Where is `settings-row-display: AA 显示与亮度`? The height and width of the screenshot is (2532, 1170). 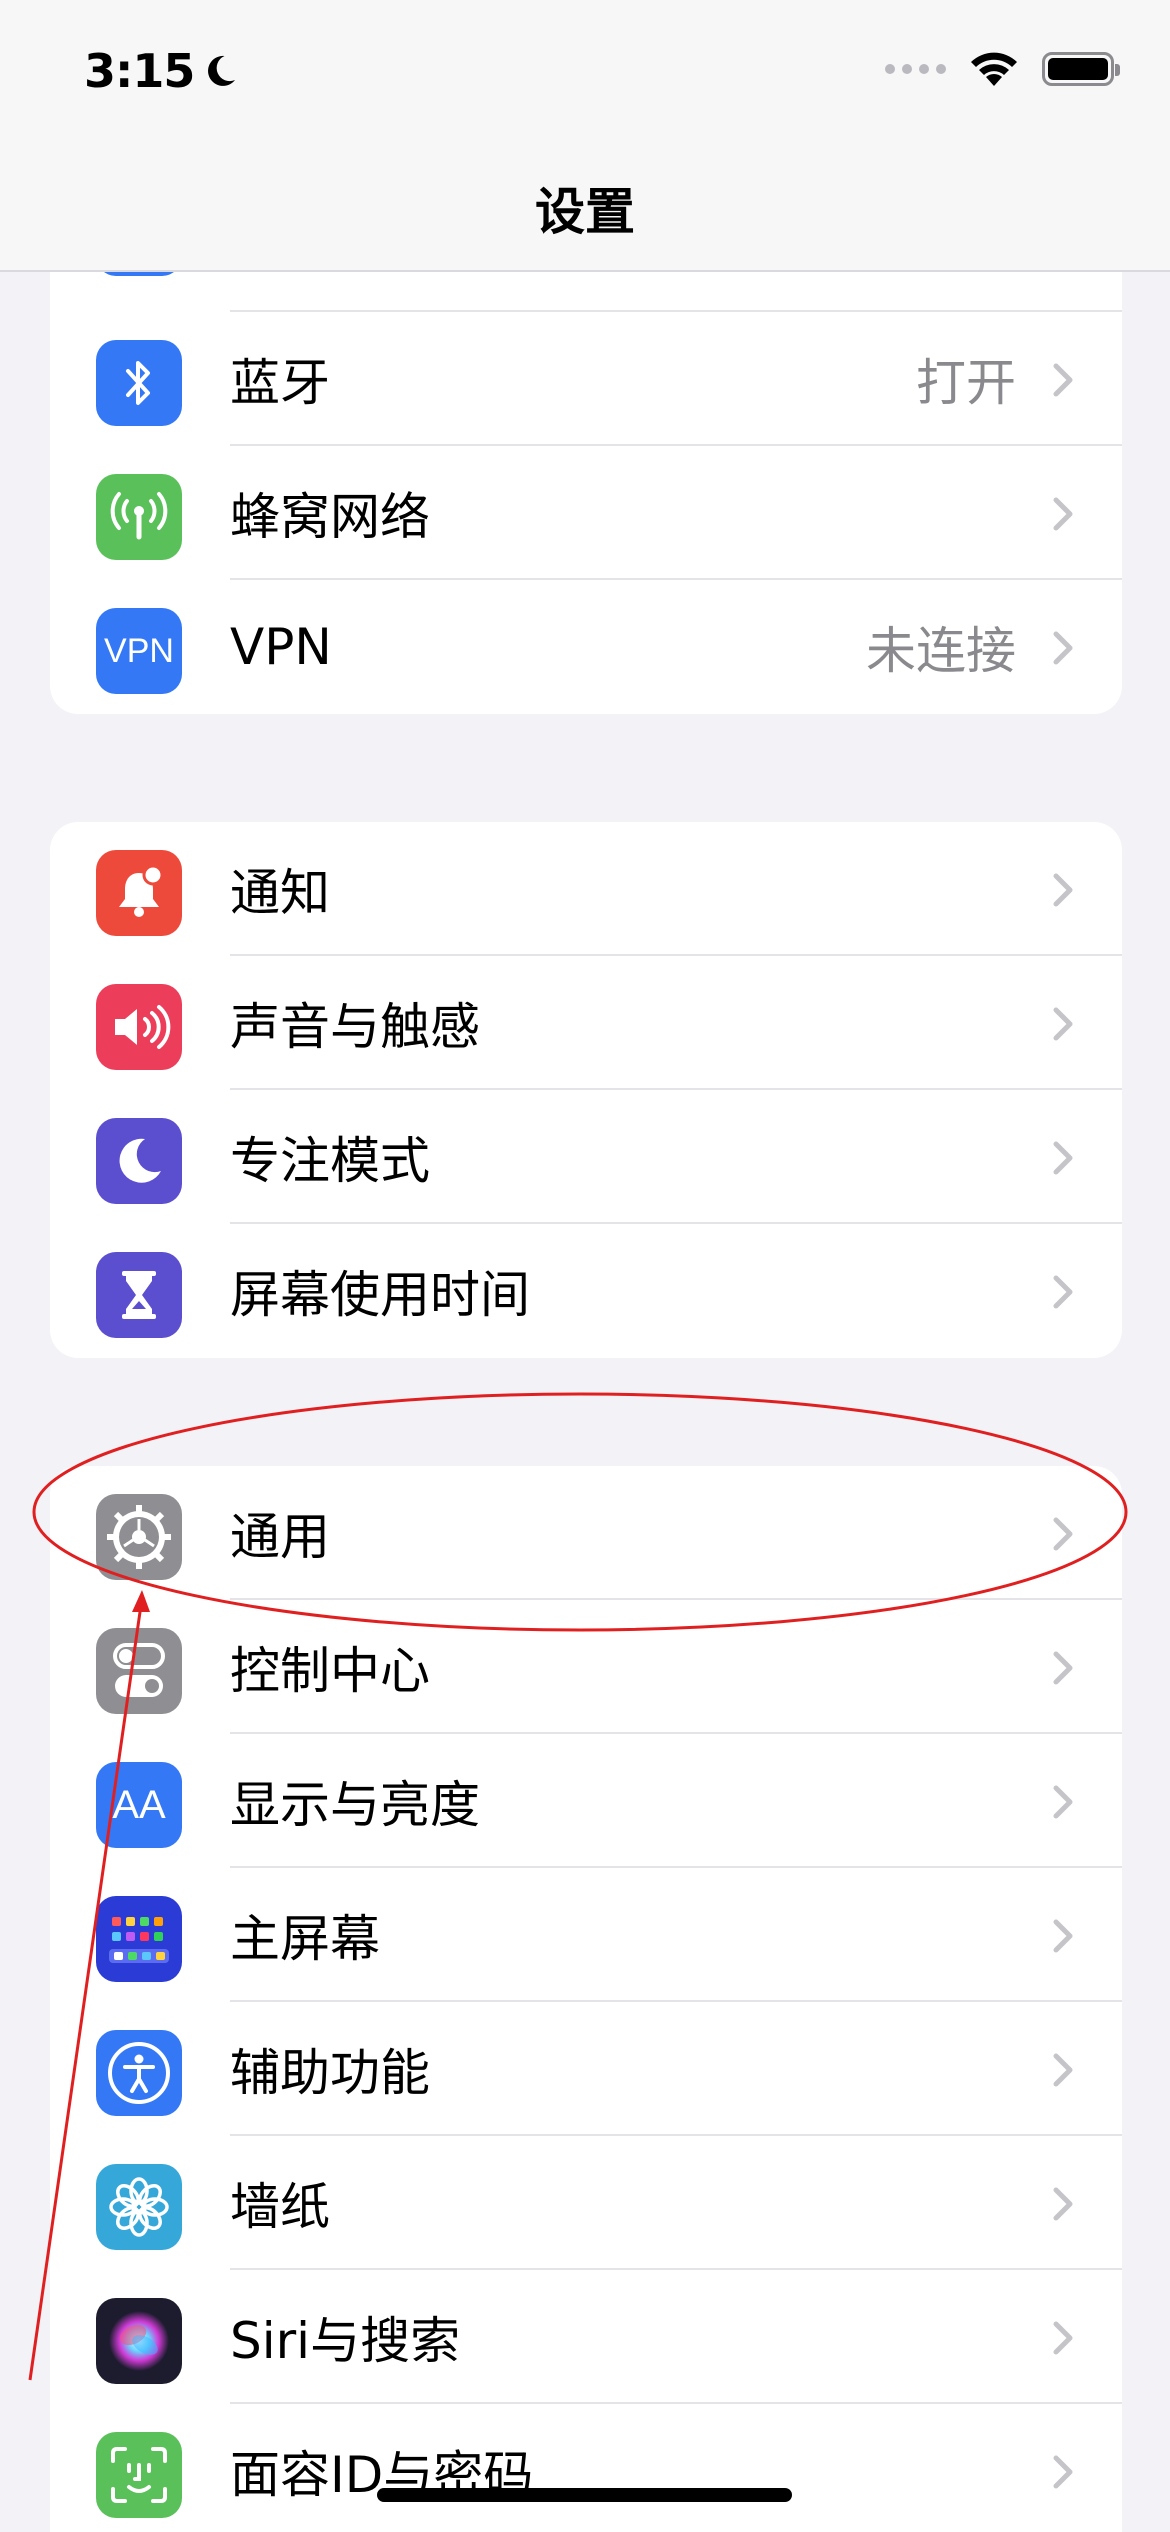 settings-row-display: AA 显示与亮度 is located at coordinates (586, 1801).